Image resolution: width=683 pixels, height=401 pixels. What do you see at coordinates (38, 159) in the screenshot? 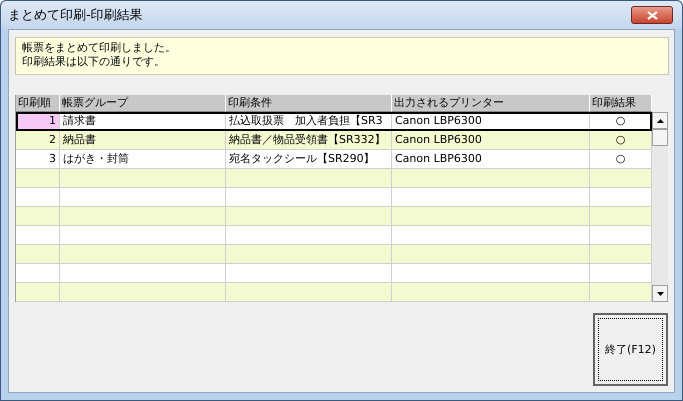
I see `table-cell: 3` at bounding box center [38, 159].